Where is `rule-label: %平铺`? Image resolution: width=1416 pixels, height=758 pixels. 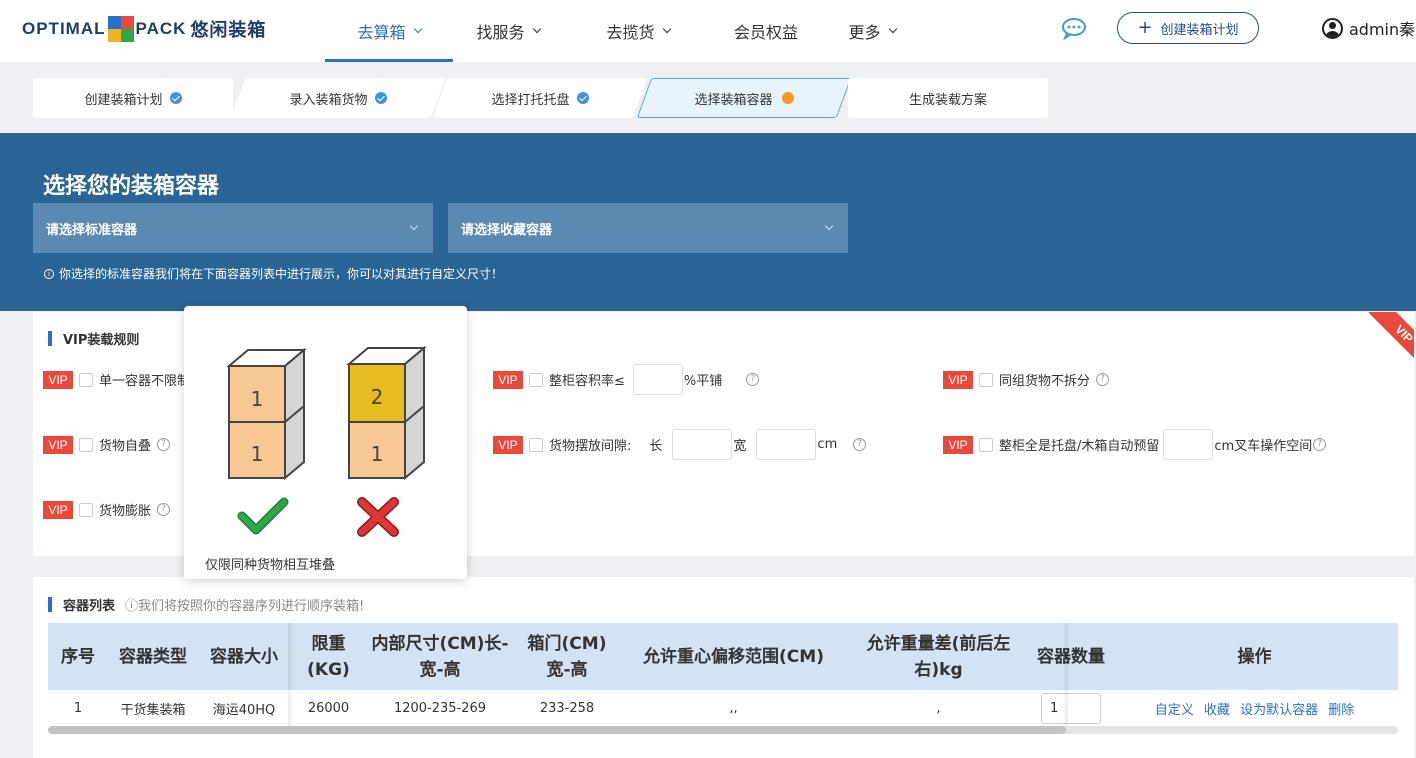 rule-label: %平铺 is located at coordinates (703, 381).